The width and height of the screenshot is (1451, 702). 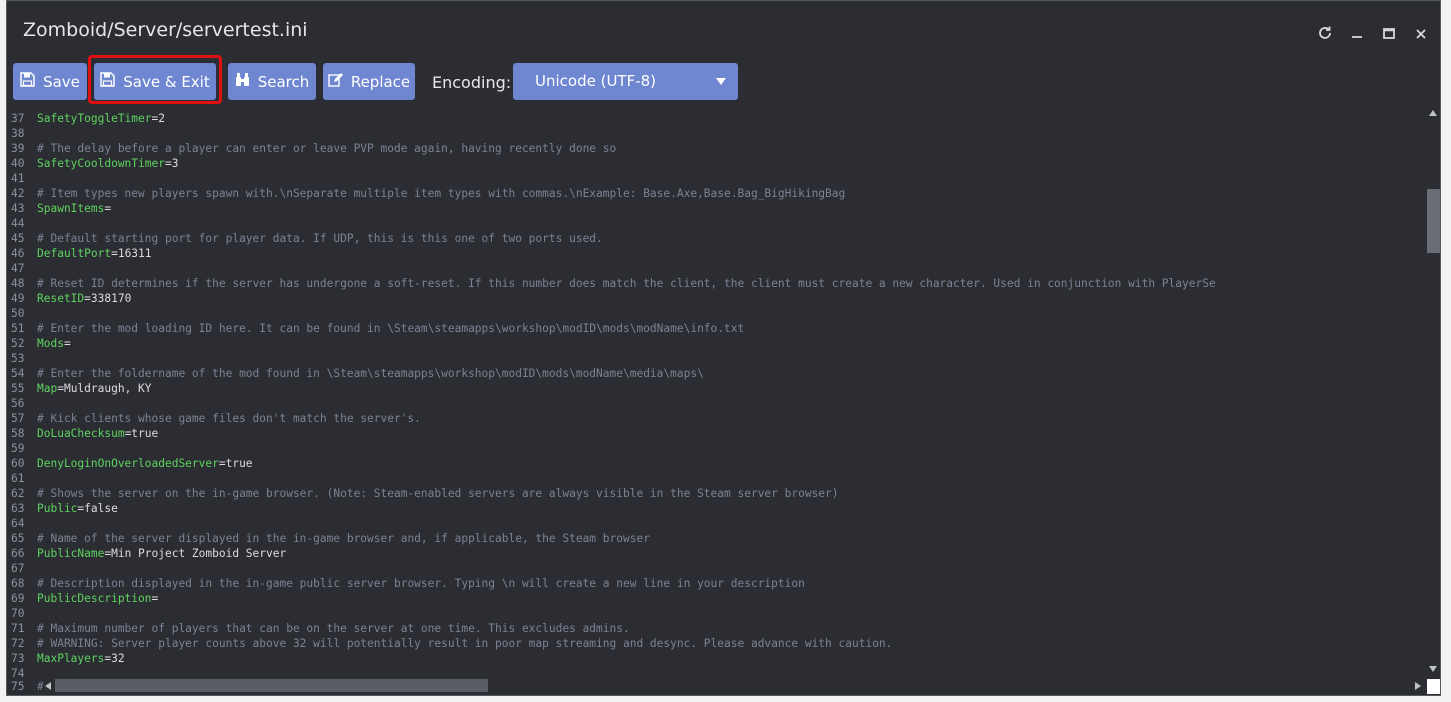 I want to click on editor-line: 70, so click(x=22, y=613).